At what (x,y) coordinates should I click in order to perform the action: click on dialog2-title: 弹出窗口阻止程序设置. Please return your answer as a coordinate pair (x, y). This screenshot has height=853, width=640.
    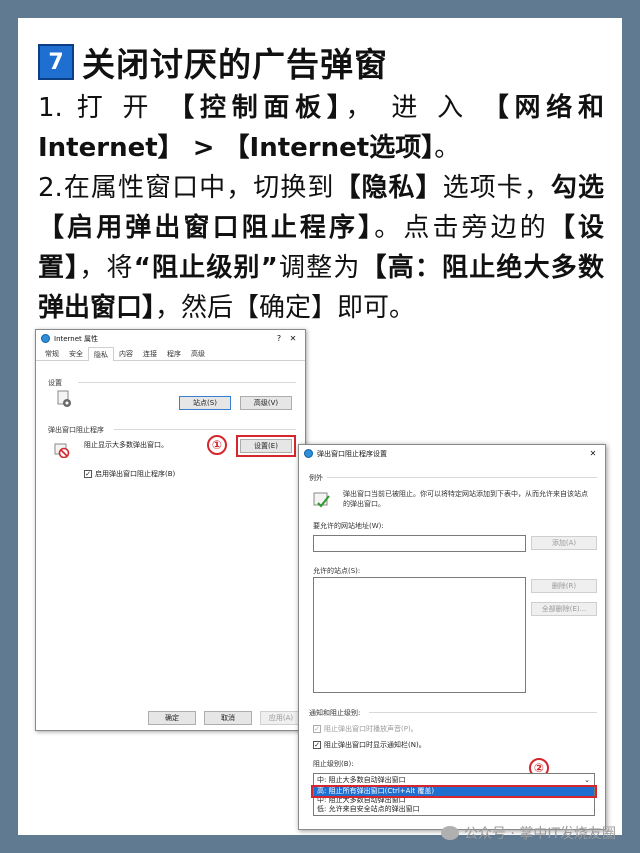
    Looking at the image, I should click on (352, 453).